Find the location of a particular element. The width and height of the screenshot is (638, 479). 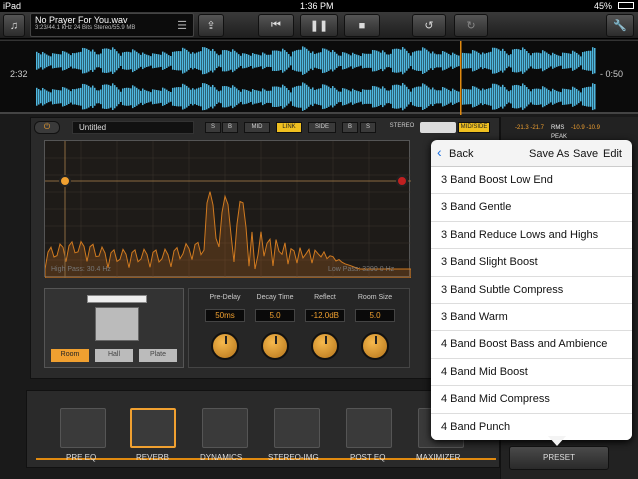

mode-mid: MID is located at coordinates (257, 127).